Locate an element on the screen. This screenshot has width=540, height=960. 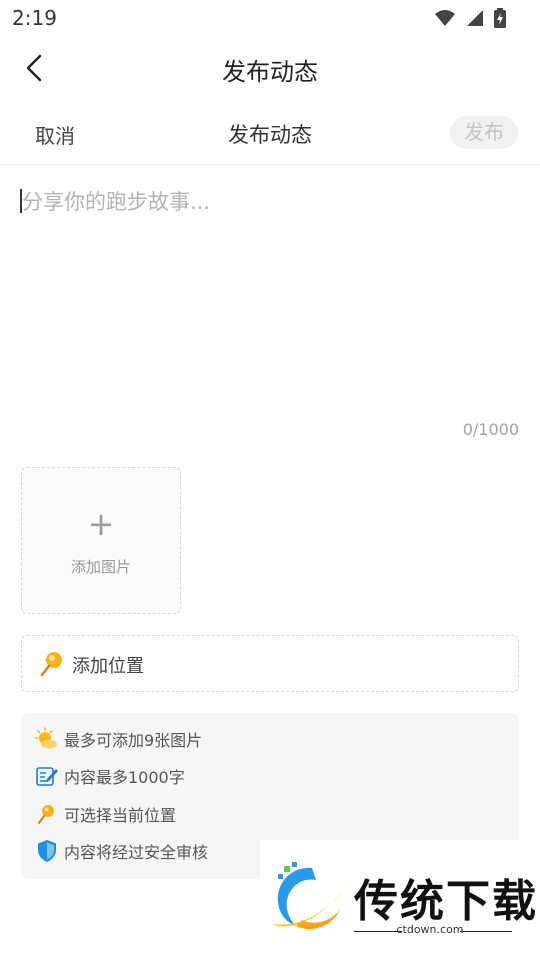
tip-item: 可选择当前位置 is located at coordinates (105, 814).